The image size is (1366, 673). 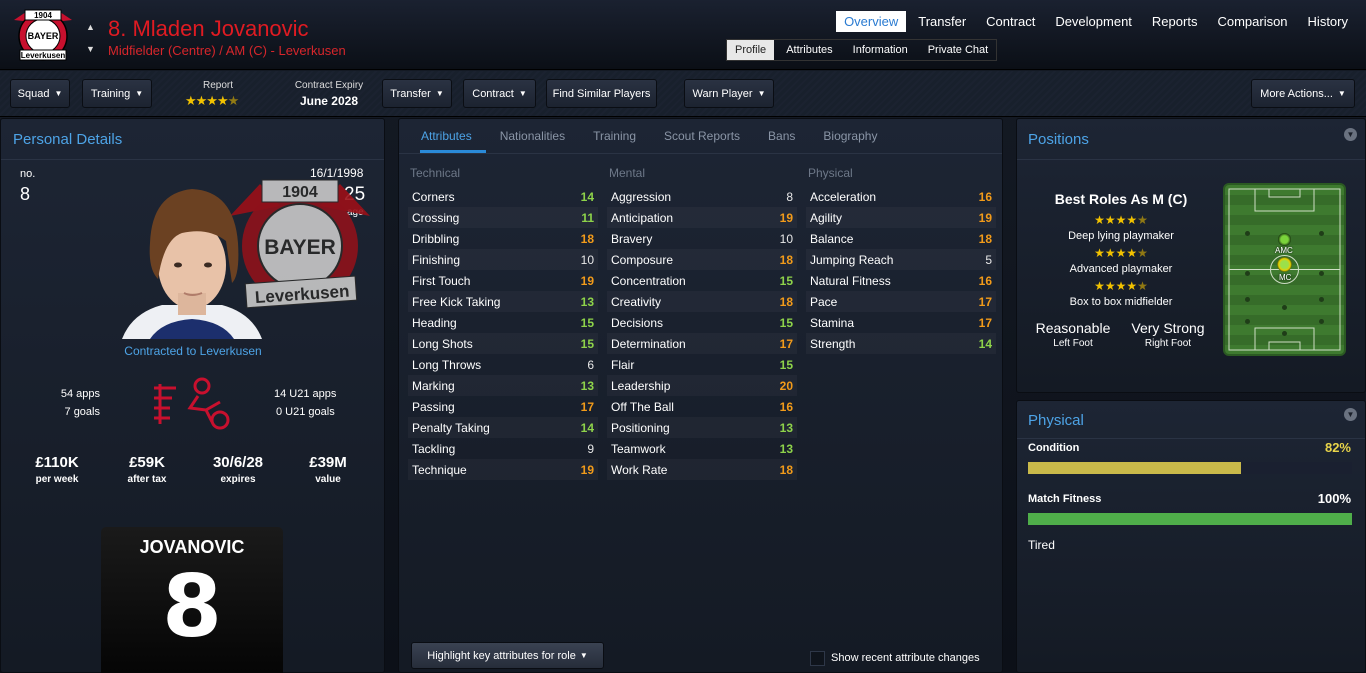 I want to click on attribute-row: Long Throws 6, so click(x=503, y=364).